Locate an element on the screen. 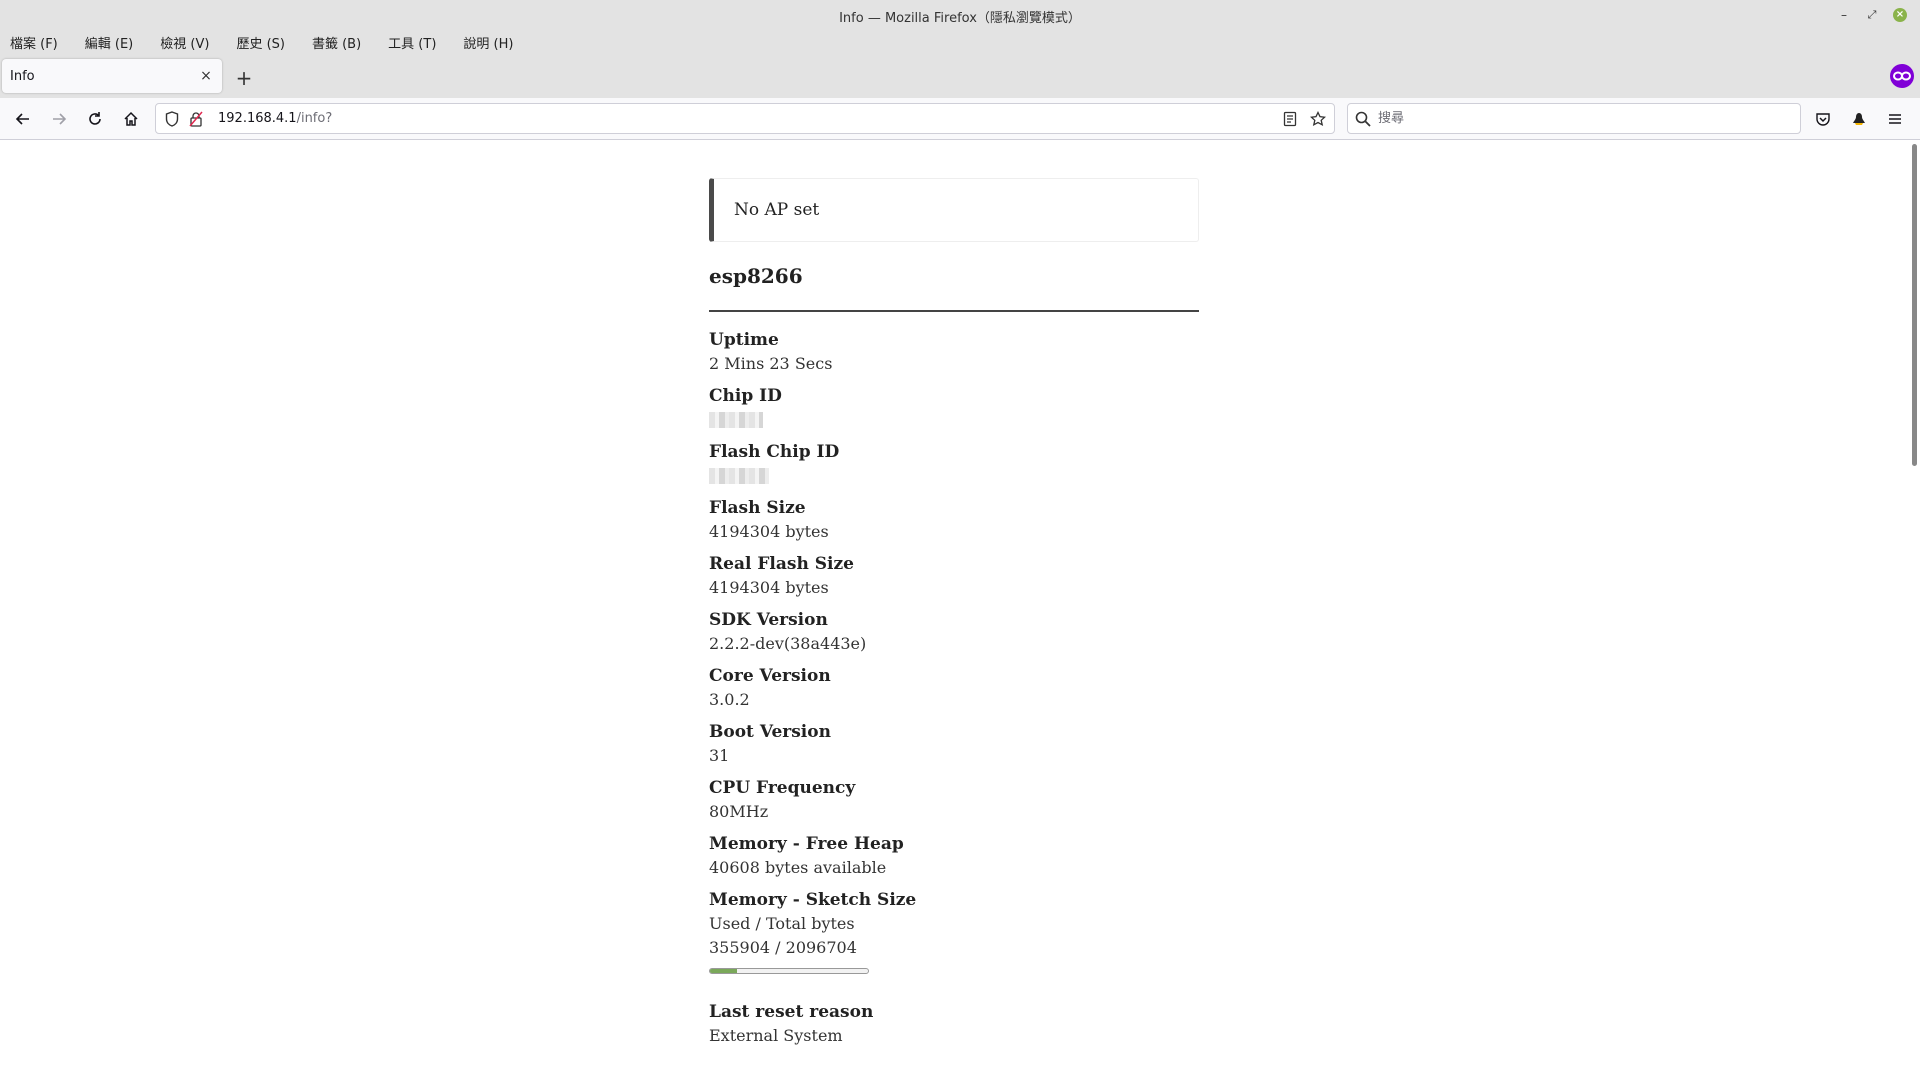  info-label: CPU Frequency is located at coordinates (782, 788).